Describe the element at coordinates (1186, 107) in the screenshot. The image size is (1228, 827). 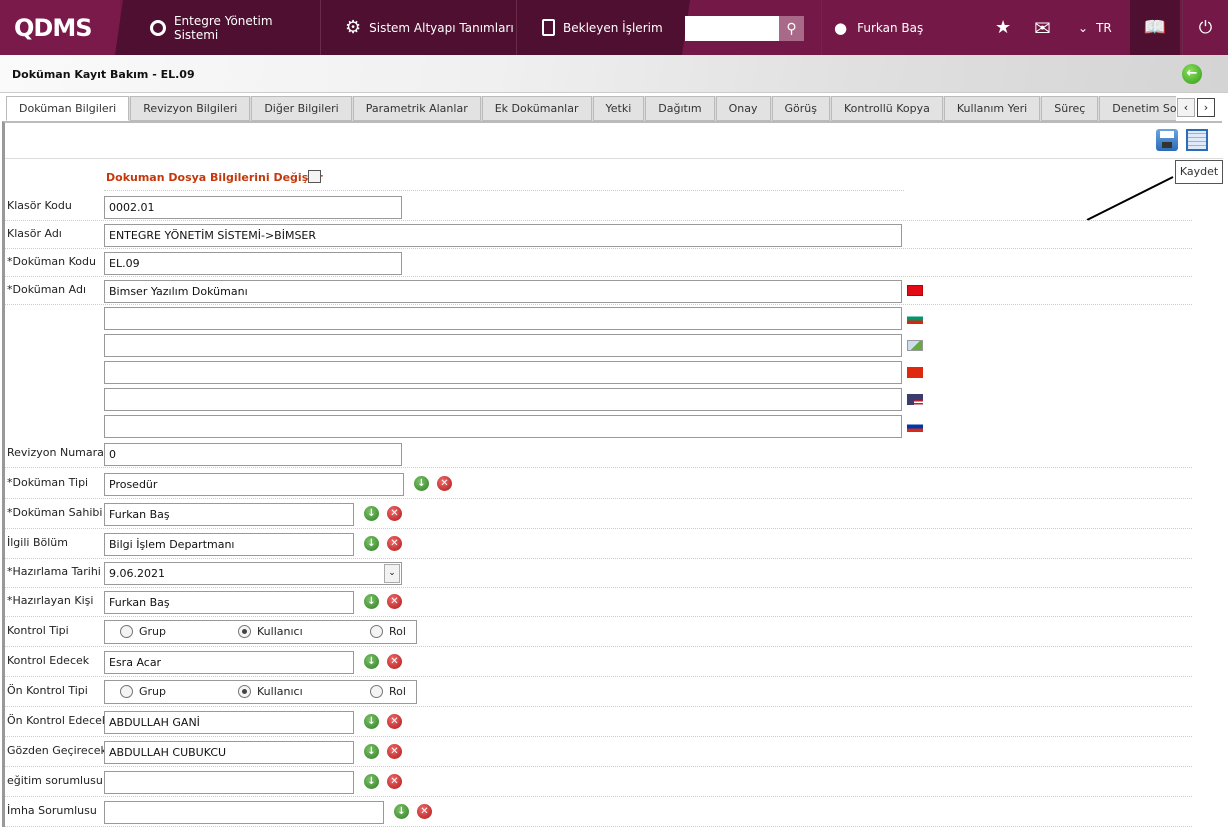
I see `tab-scroll-left: ‹` at that location.